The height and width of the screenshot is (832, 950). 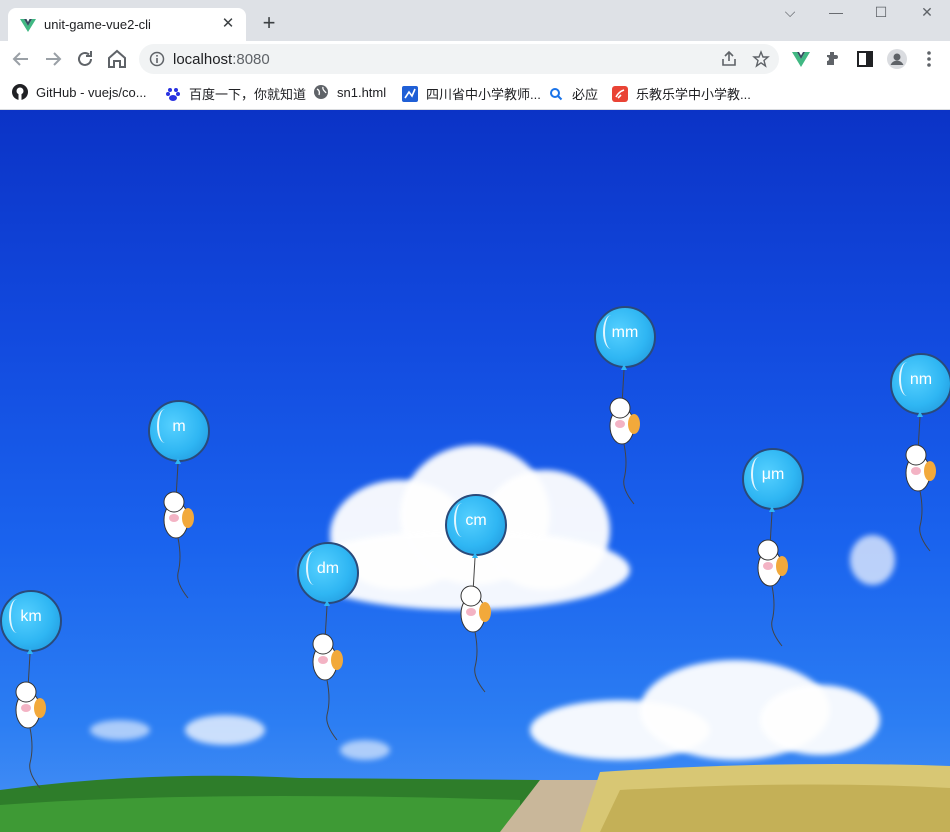 I want to click on bookmark-label: sn1.html, so click(x=362, y=92).